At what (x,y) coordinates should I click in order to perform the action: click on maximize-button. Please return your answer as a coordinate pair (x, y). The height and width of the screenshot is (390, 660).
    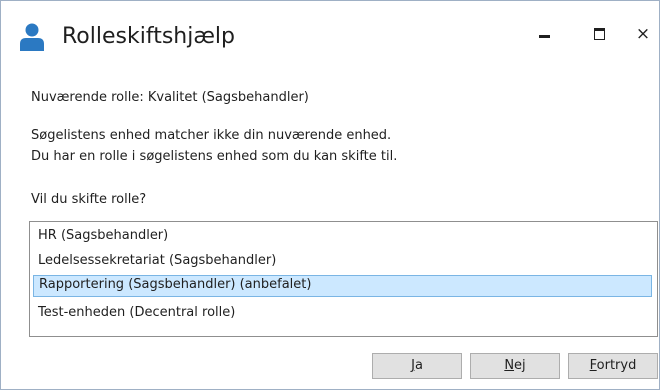
    Looking at the image, I should click on (599, 34).